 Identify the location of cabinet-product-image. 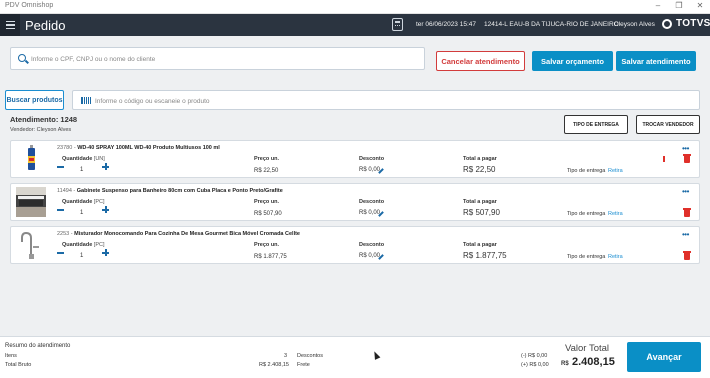
(31, 202).